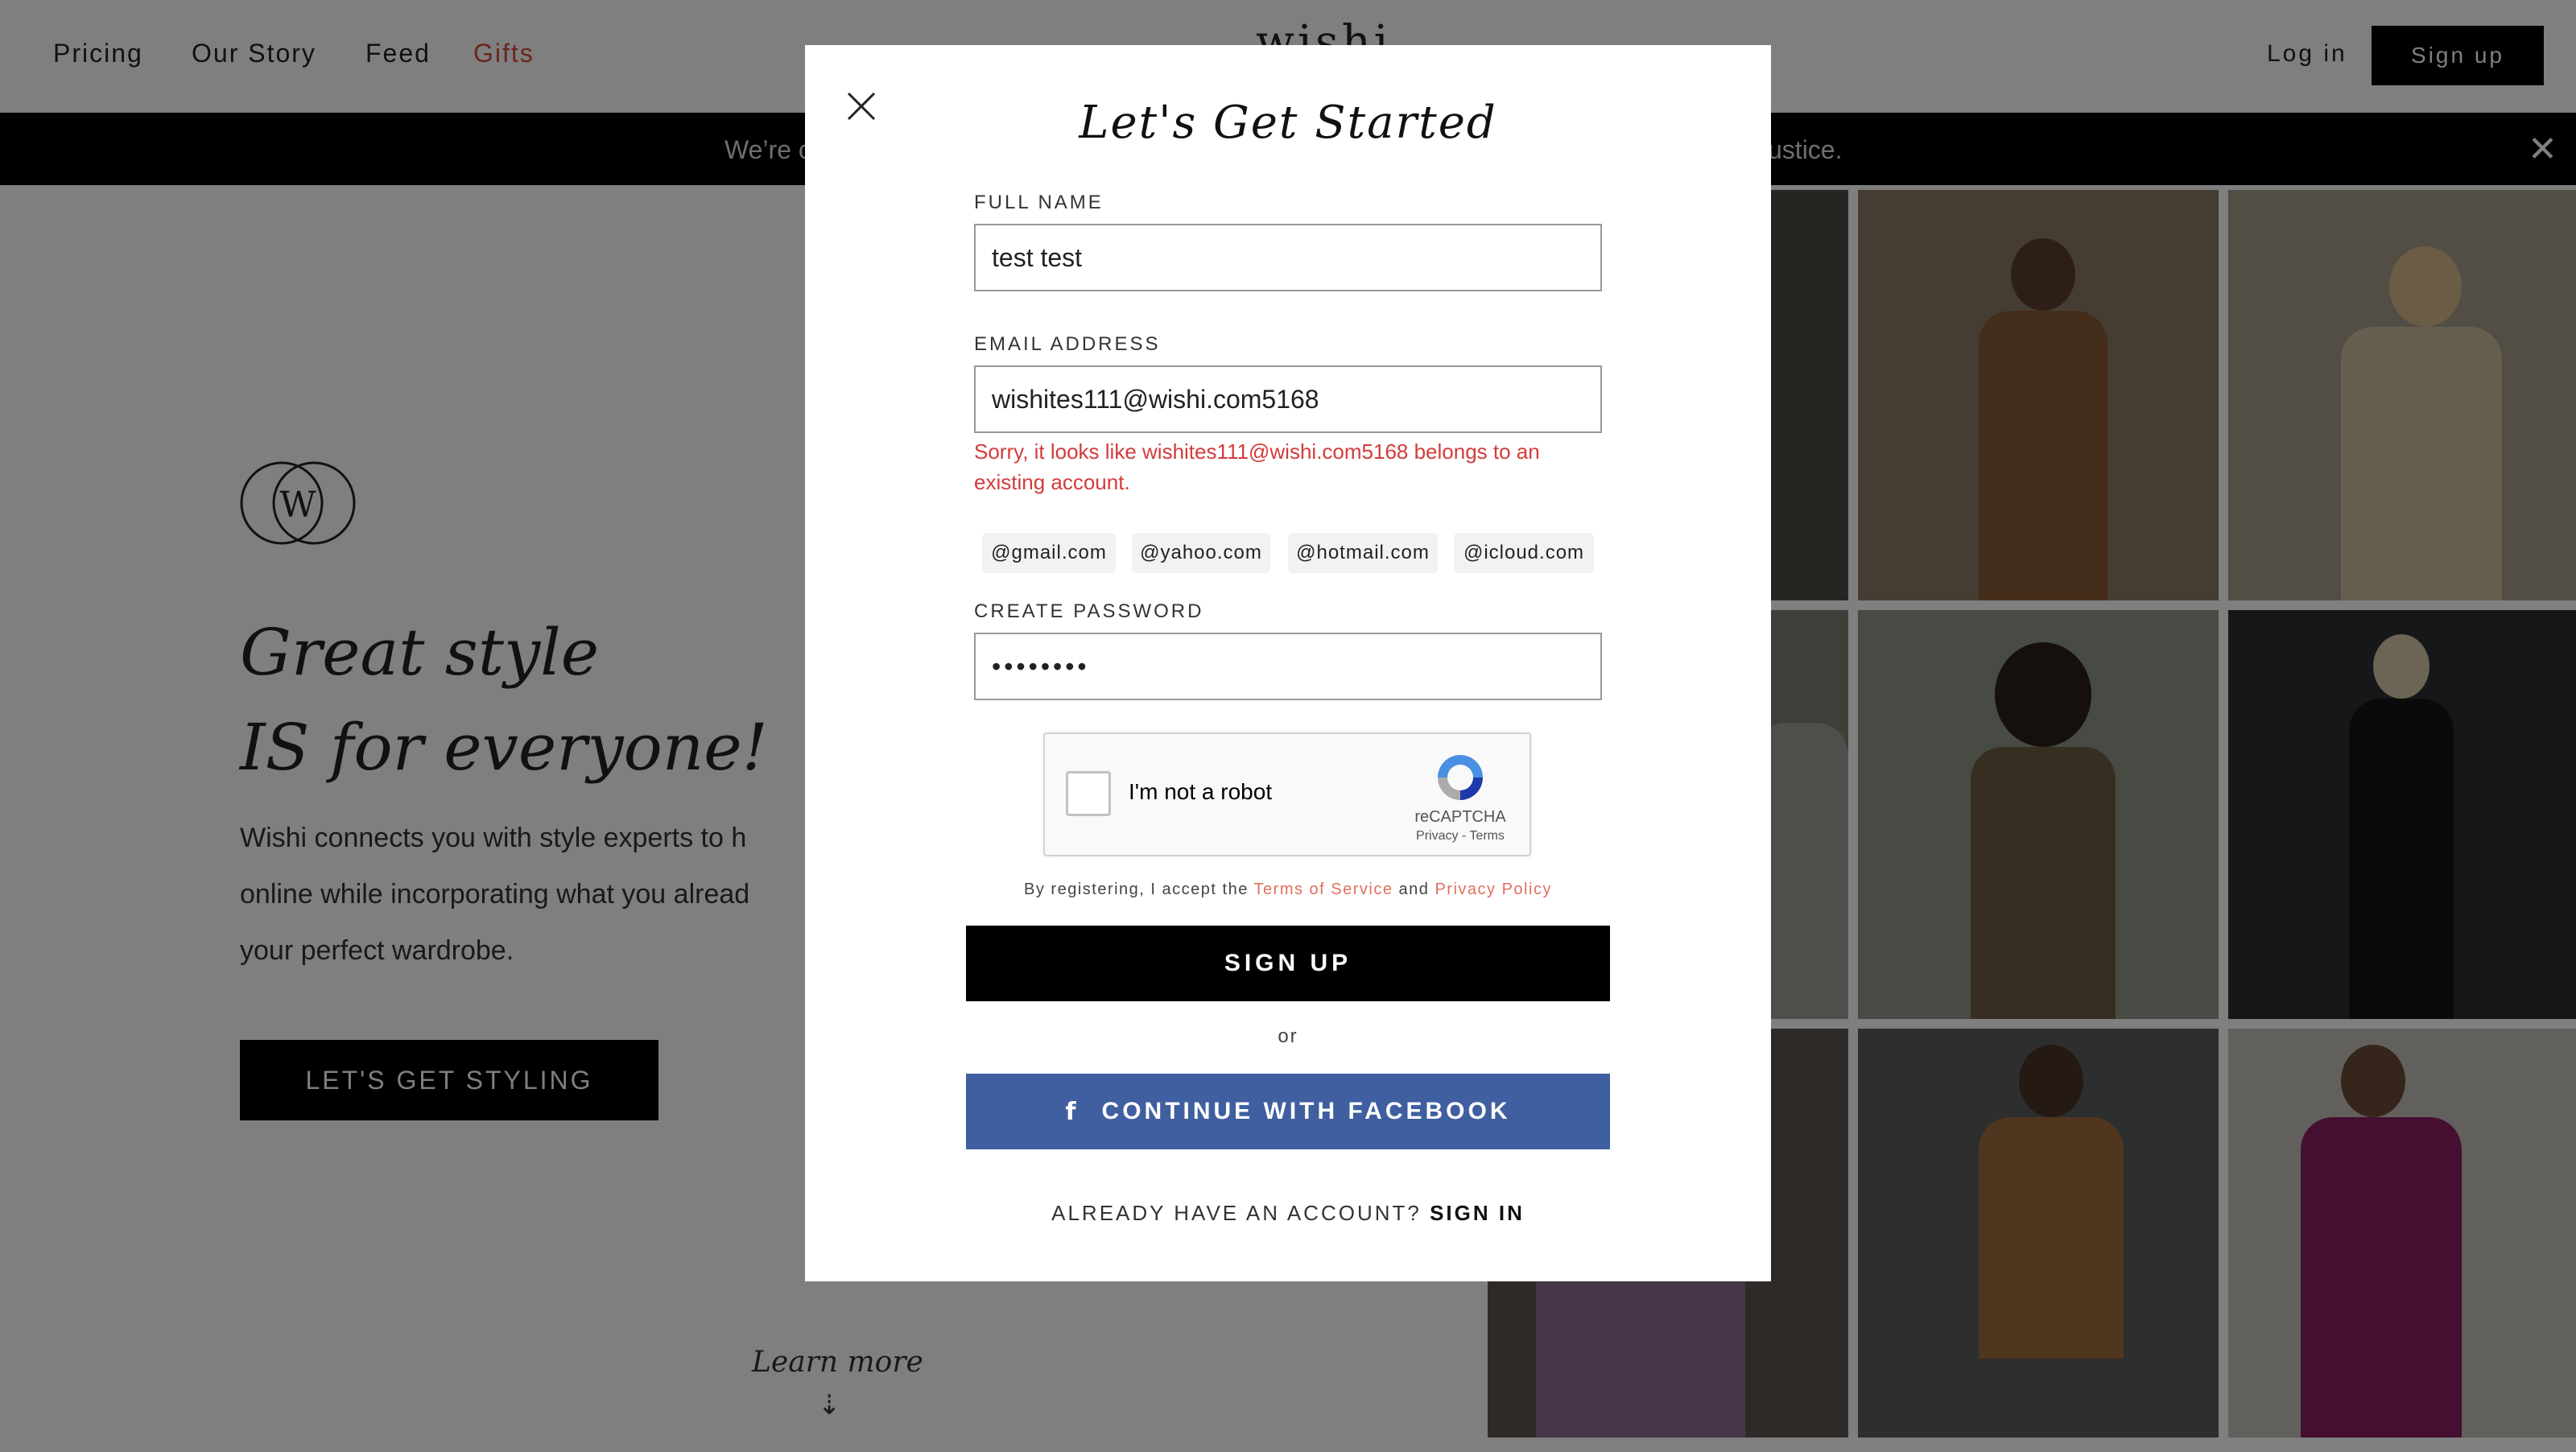 The image size is (2576, 1452). I want to click on or-divider: or, so click(1288, 1036).